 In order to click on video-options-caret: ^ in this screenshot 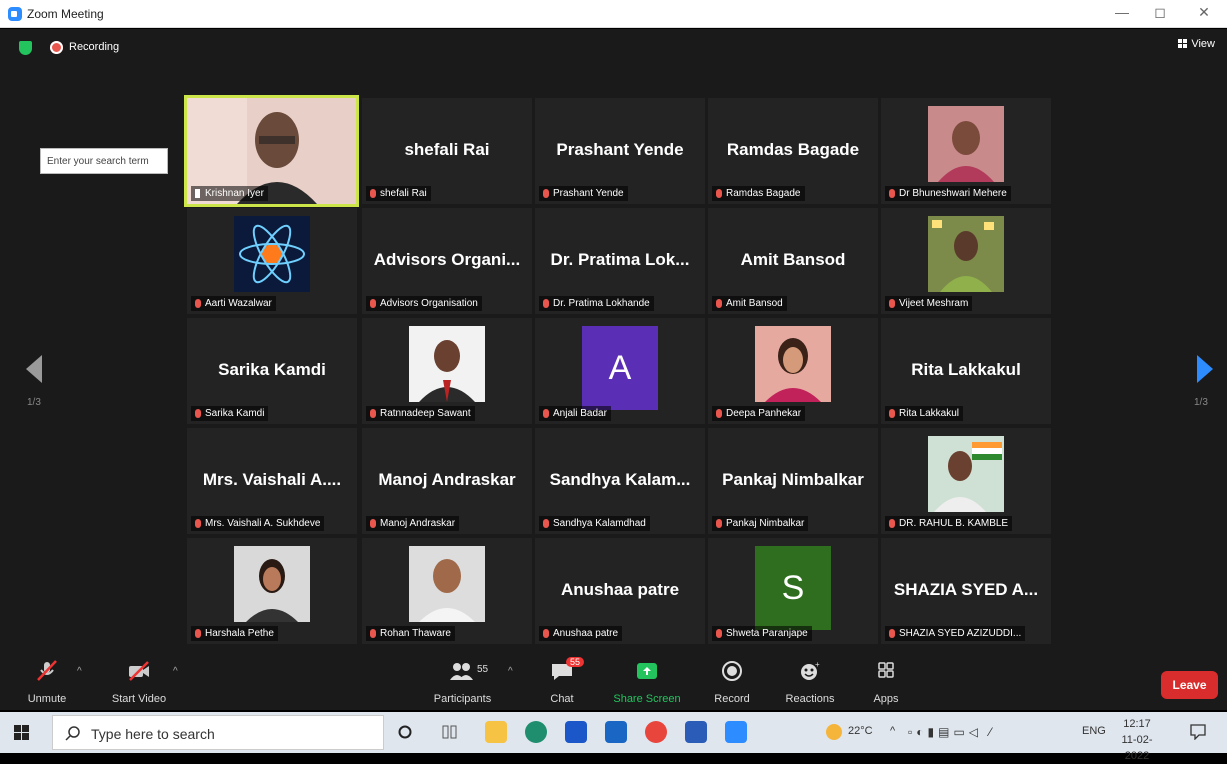, I will do `click(175, 671)`.